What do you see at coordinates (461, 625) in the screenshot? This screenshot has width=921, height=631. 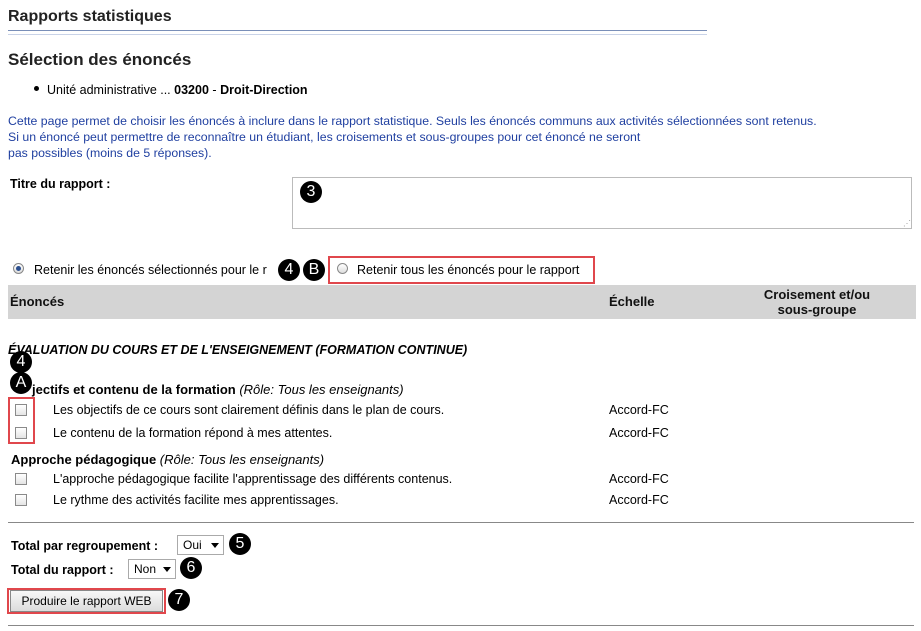 I see `footer-divider` at bounding box center [461, 625].